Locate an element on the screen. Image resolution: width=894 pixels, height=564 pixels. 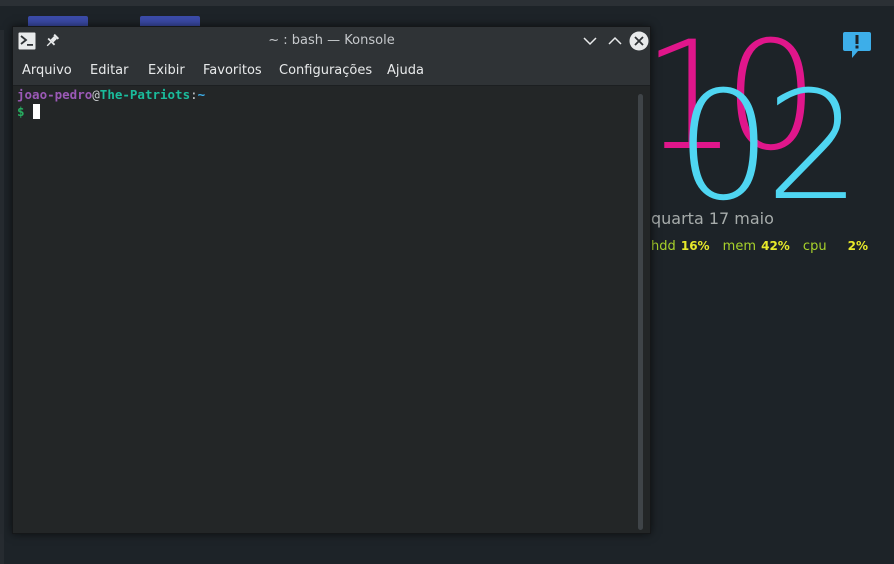
minimize-button is located at coordinates (590, 41).